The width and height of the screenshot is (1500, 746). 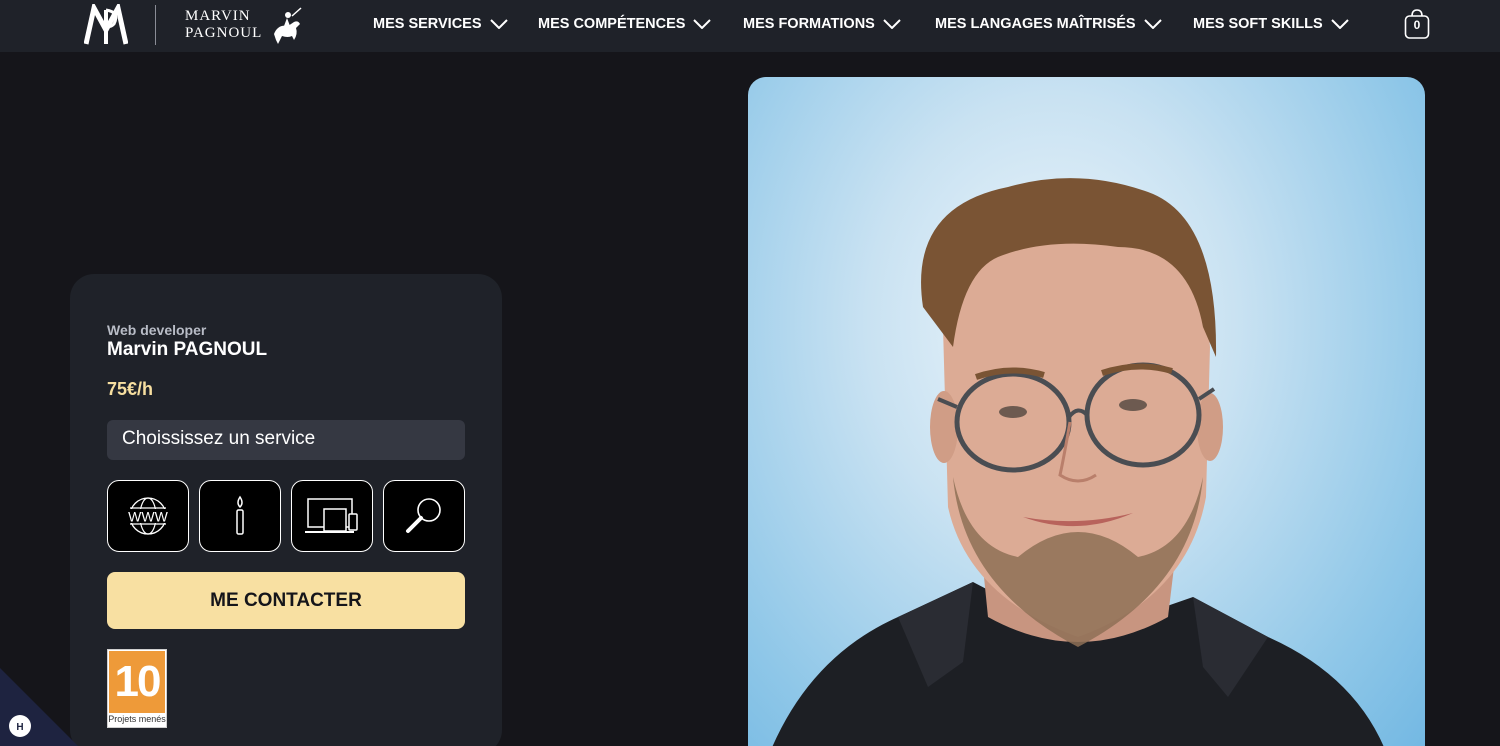 I want to click on profile-name: Marvin PAGNOUL, so click(x=187, y=349).